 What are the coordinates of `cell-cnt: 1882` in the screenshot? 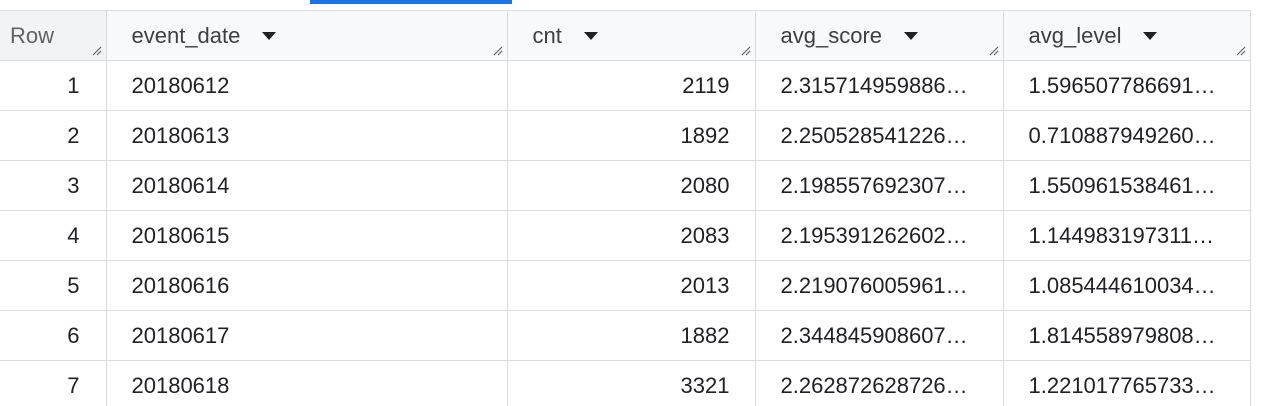 It's located at (631, 335).